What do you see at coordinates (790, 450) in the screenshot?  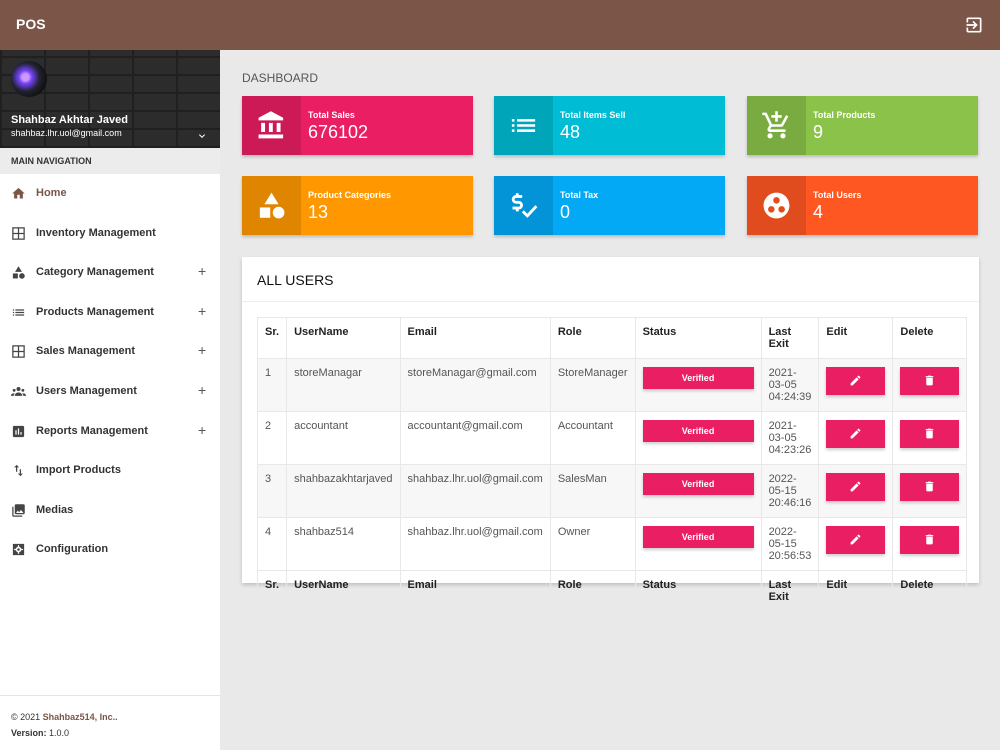 I see `last-exit-time: 04:23:26` at bounding box center [790, 450].